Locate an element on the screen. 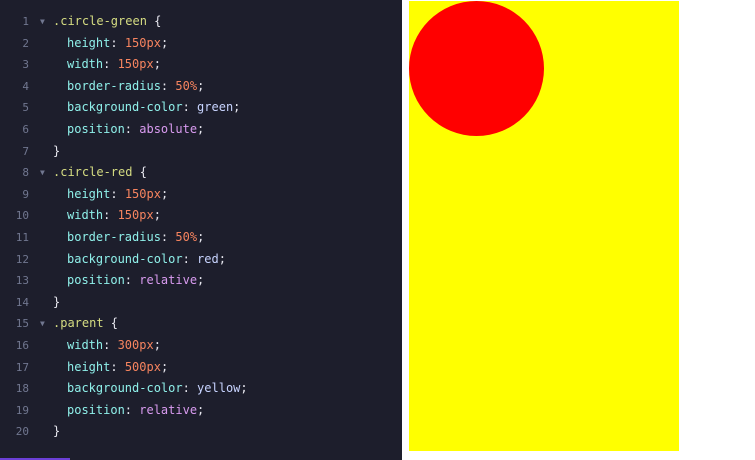  code-line: 17 height: 500px; is located at coordinates (201, 368).